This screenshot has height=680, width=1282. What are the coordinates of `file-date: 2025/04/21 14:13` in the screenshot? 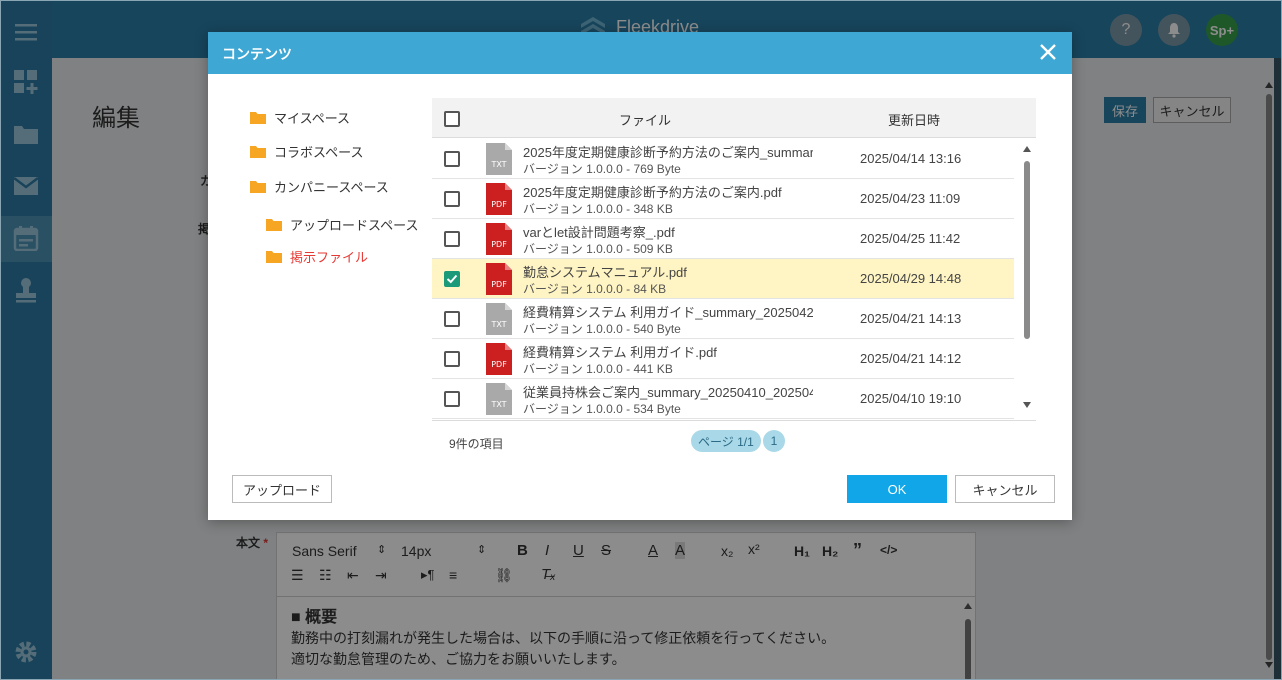 It's located at (911, 318).